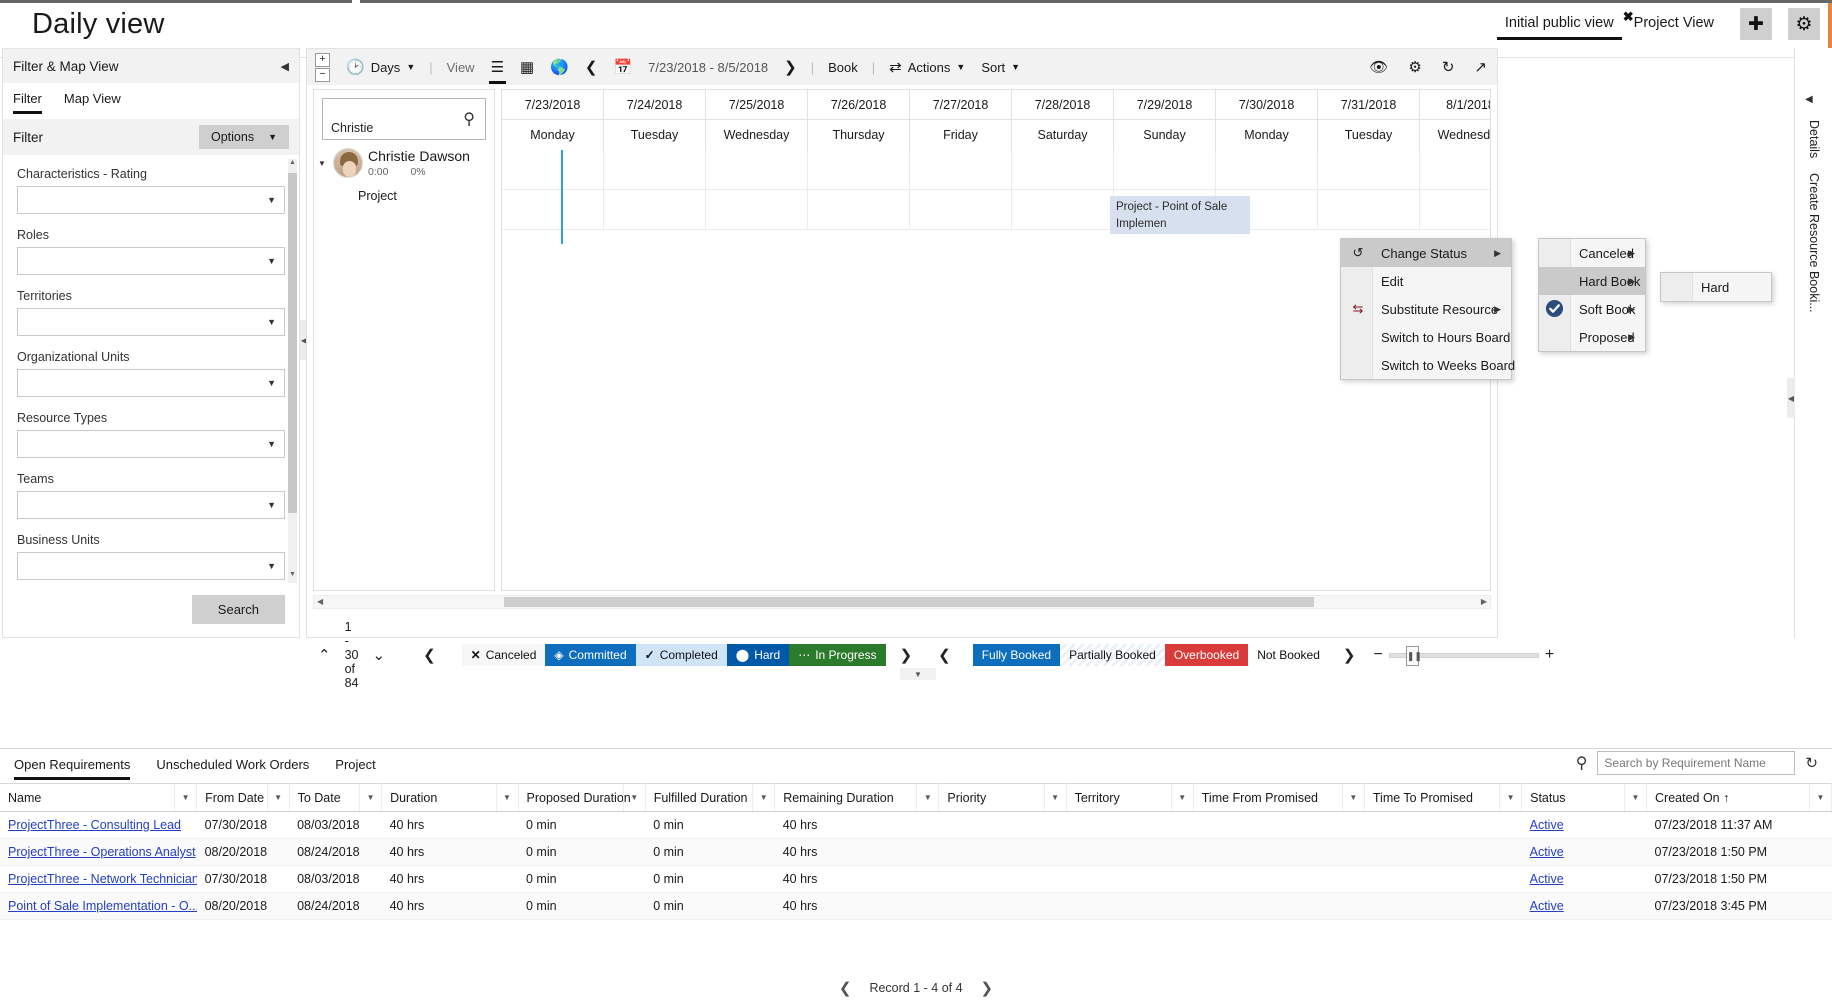 This screenshot has width=1832, height=1003. What do you see at coordinates (857, 797) in the screenshot?
I see `column-header-remaining-duration: Remaining Duration ▼` at bounding box center [857, 797].